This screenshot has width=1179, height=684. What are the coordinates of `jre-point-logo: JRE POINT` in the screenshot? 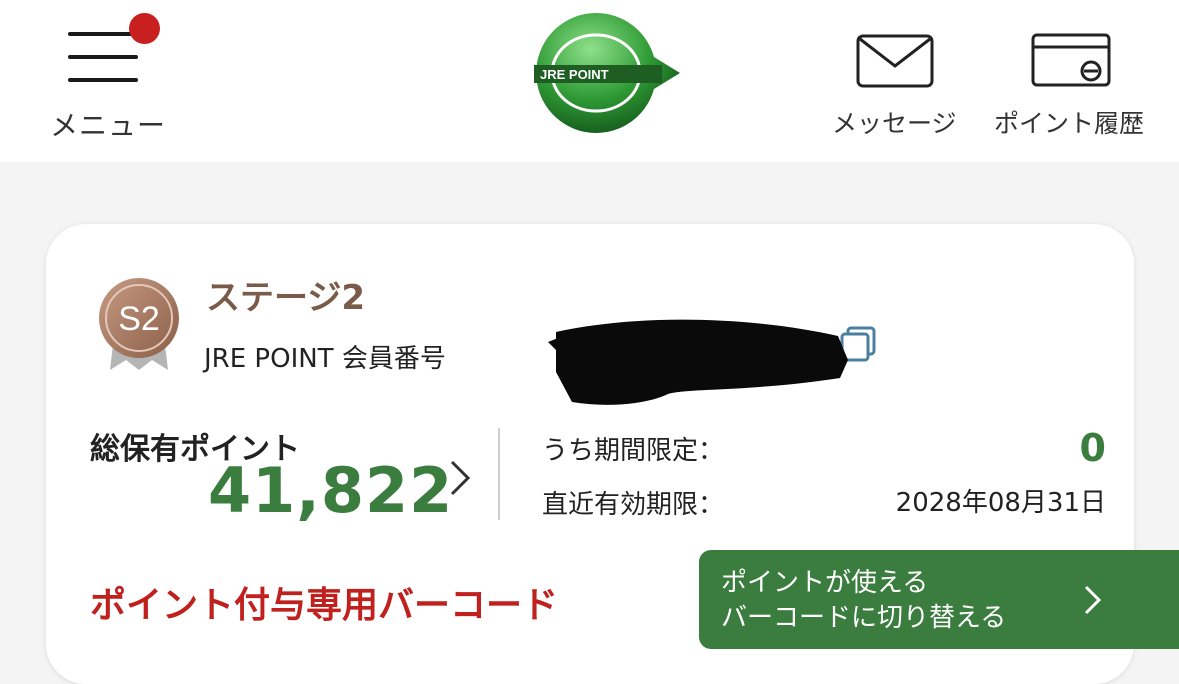 It's located at (604, 73).